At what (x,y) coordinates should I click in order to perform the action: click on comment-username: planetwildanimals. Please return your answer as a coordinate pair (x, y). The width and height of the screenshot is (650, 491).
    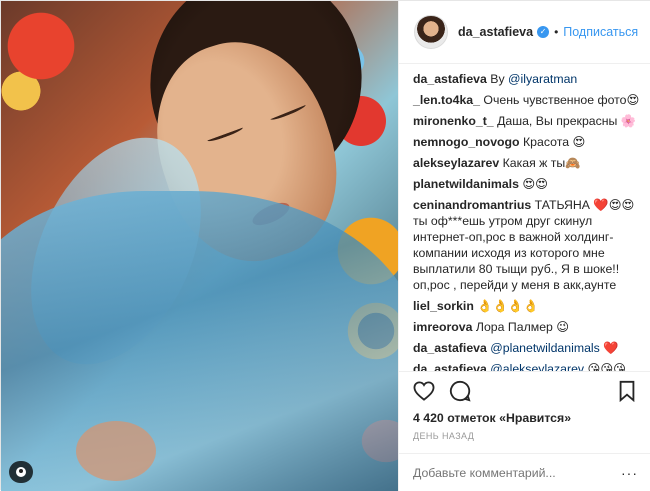
    Looking at the image, I should click on (466, 184).